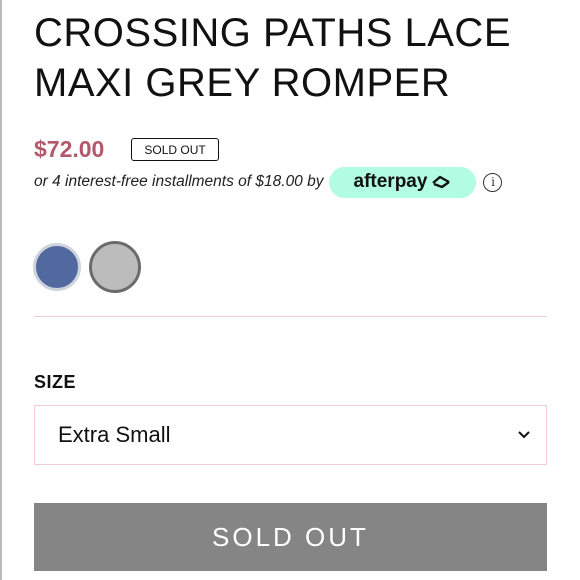  What do you see at coordinates (87, 267) in the screenshot?
I see `color-swatches` at bounding box center [87, 267].